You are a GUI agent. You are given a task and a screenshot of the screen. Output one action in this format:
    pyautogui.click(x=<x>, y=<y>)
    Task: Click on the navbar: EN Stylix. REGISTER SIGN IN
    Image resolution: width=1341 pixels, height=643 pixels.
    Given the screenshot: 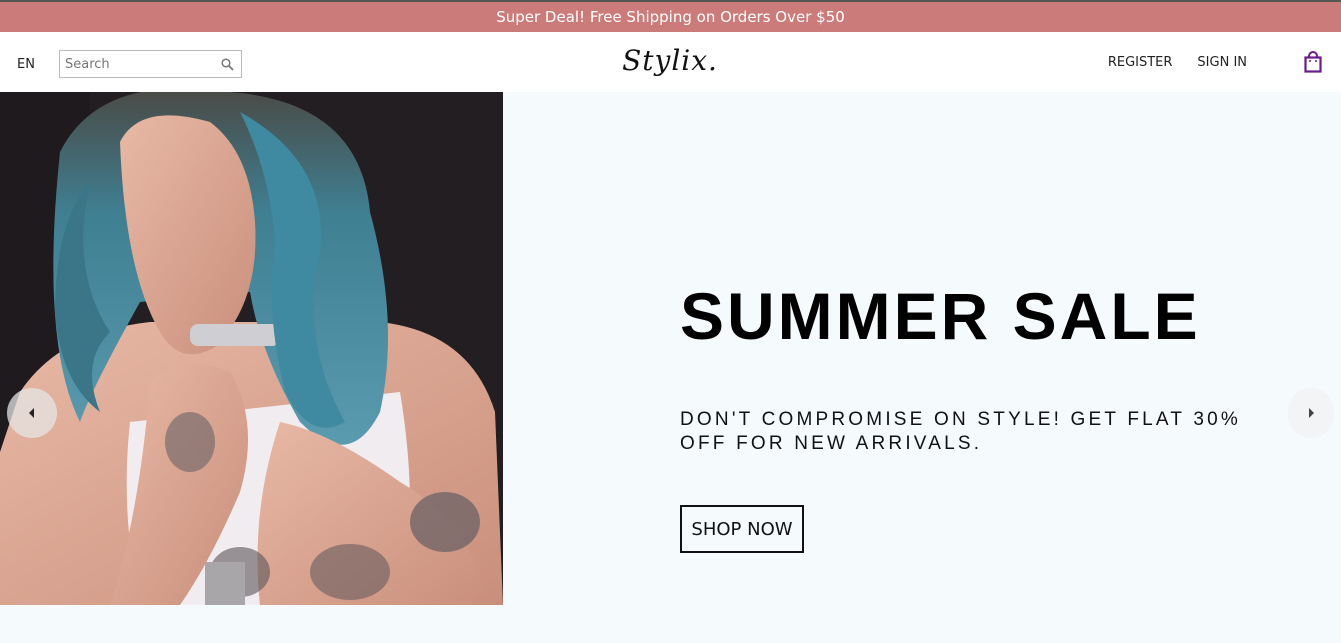 What is the action you would take?
    pyautogui.click(x=670, y=62)
    